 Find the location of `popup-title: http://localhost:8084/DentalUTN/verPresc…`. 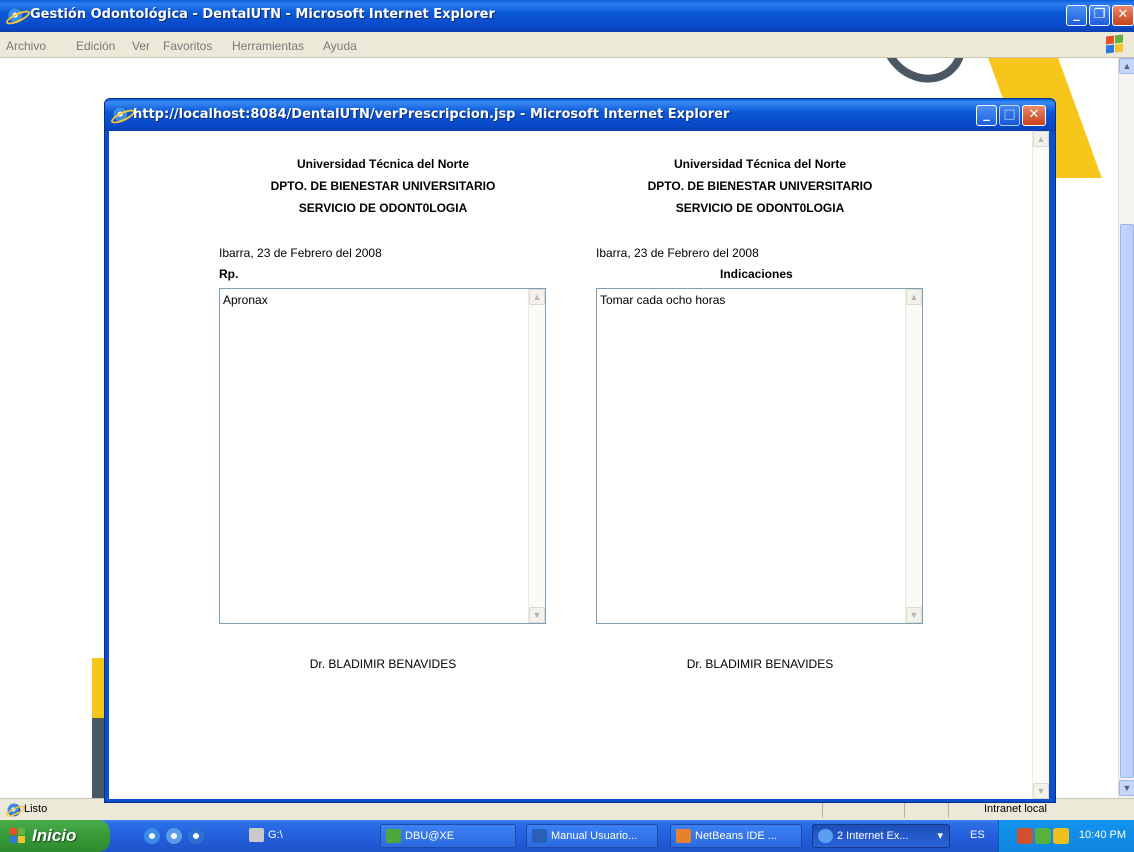

popup-title: http://localhost:8084/DentalUTN/verPresc… is located at coordinates (431, 114).